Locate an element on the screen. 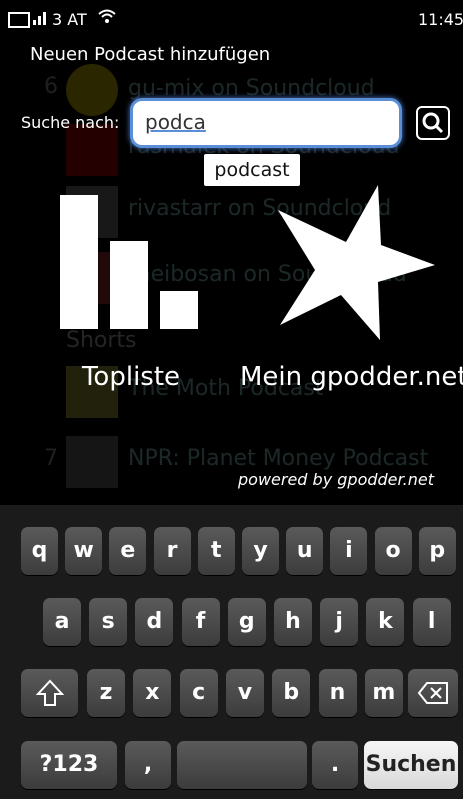  search-input is located at coordinates (265, 122).